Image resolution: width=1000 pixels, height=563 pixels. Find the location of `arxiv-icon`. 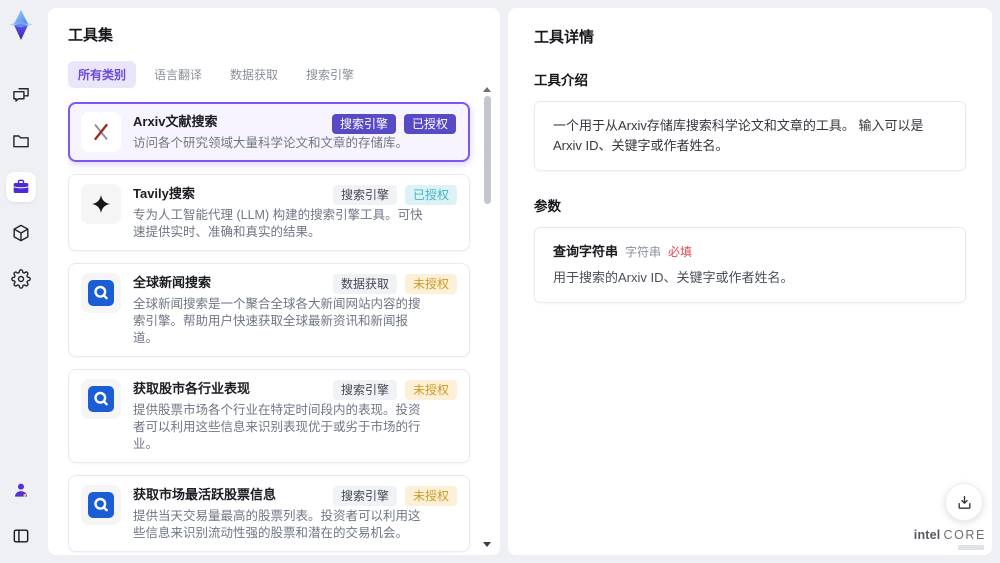

arxiv-icon is located at coordinates (101, 132).